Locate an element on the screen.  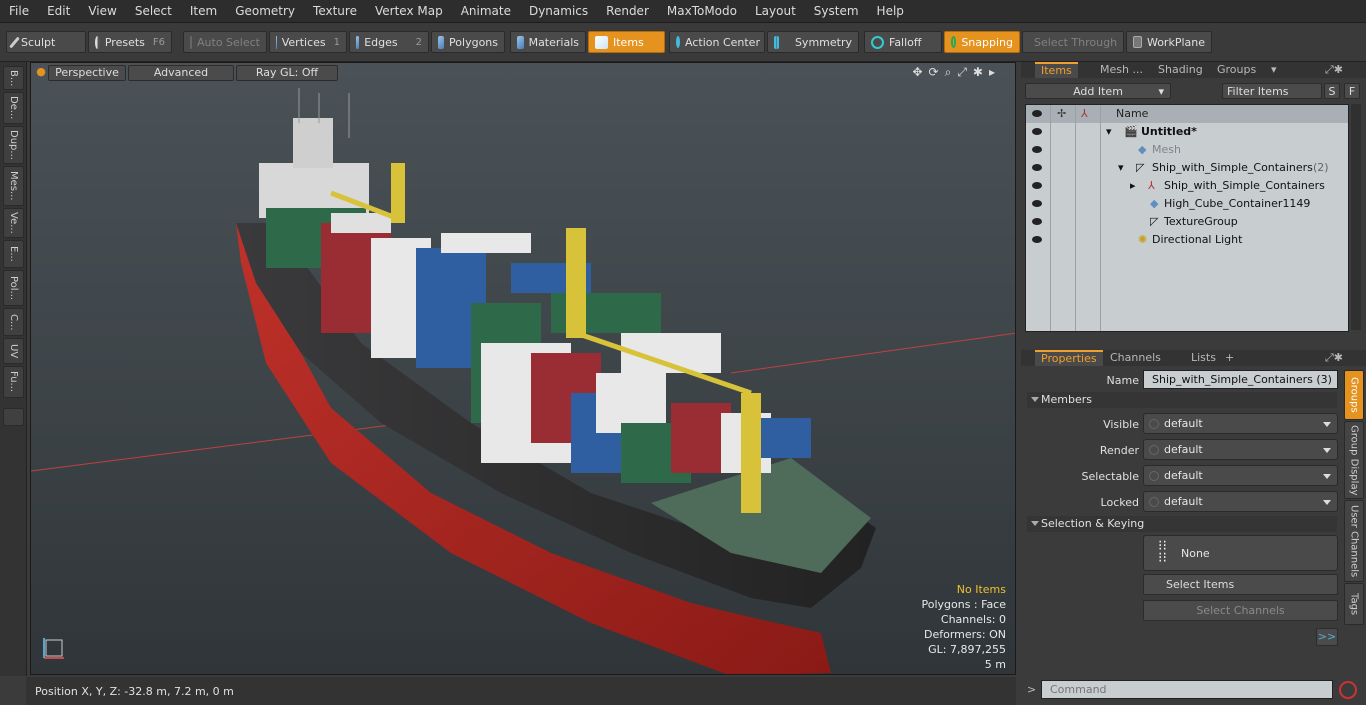
workplane-button: WorkPlane is located at coordinates (1169, 42).